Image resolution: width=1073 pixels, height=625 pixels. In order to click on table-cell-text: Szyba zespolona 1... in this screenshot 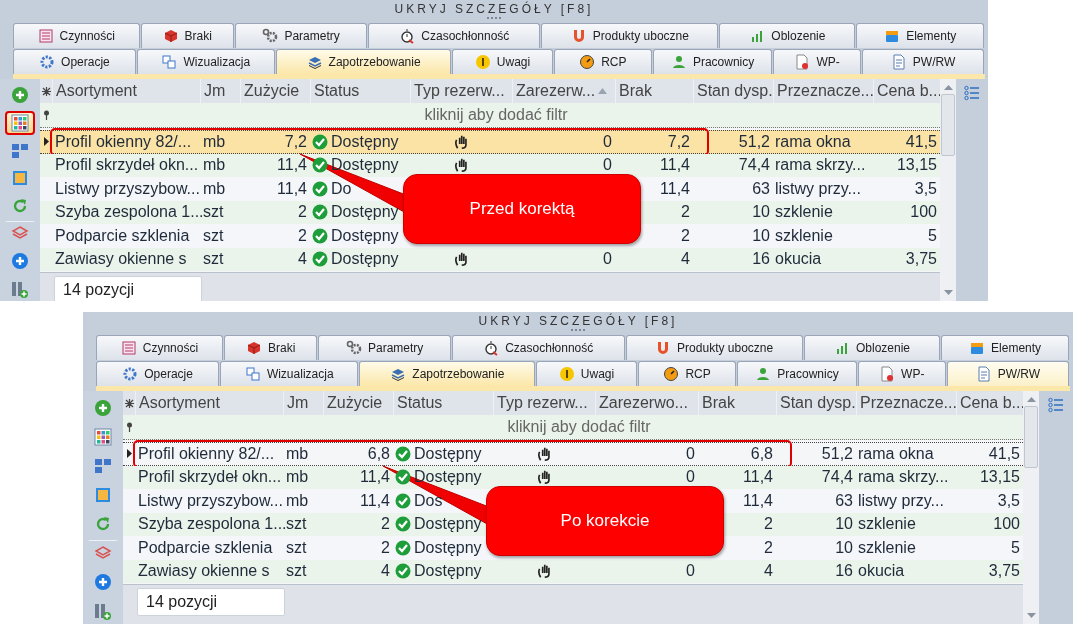, I will do `click(210, 524)`.